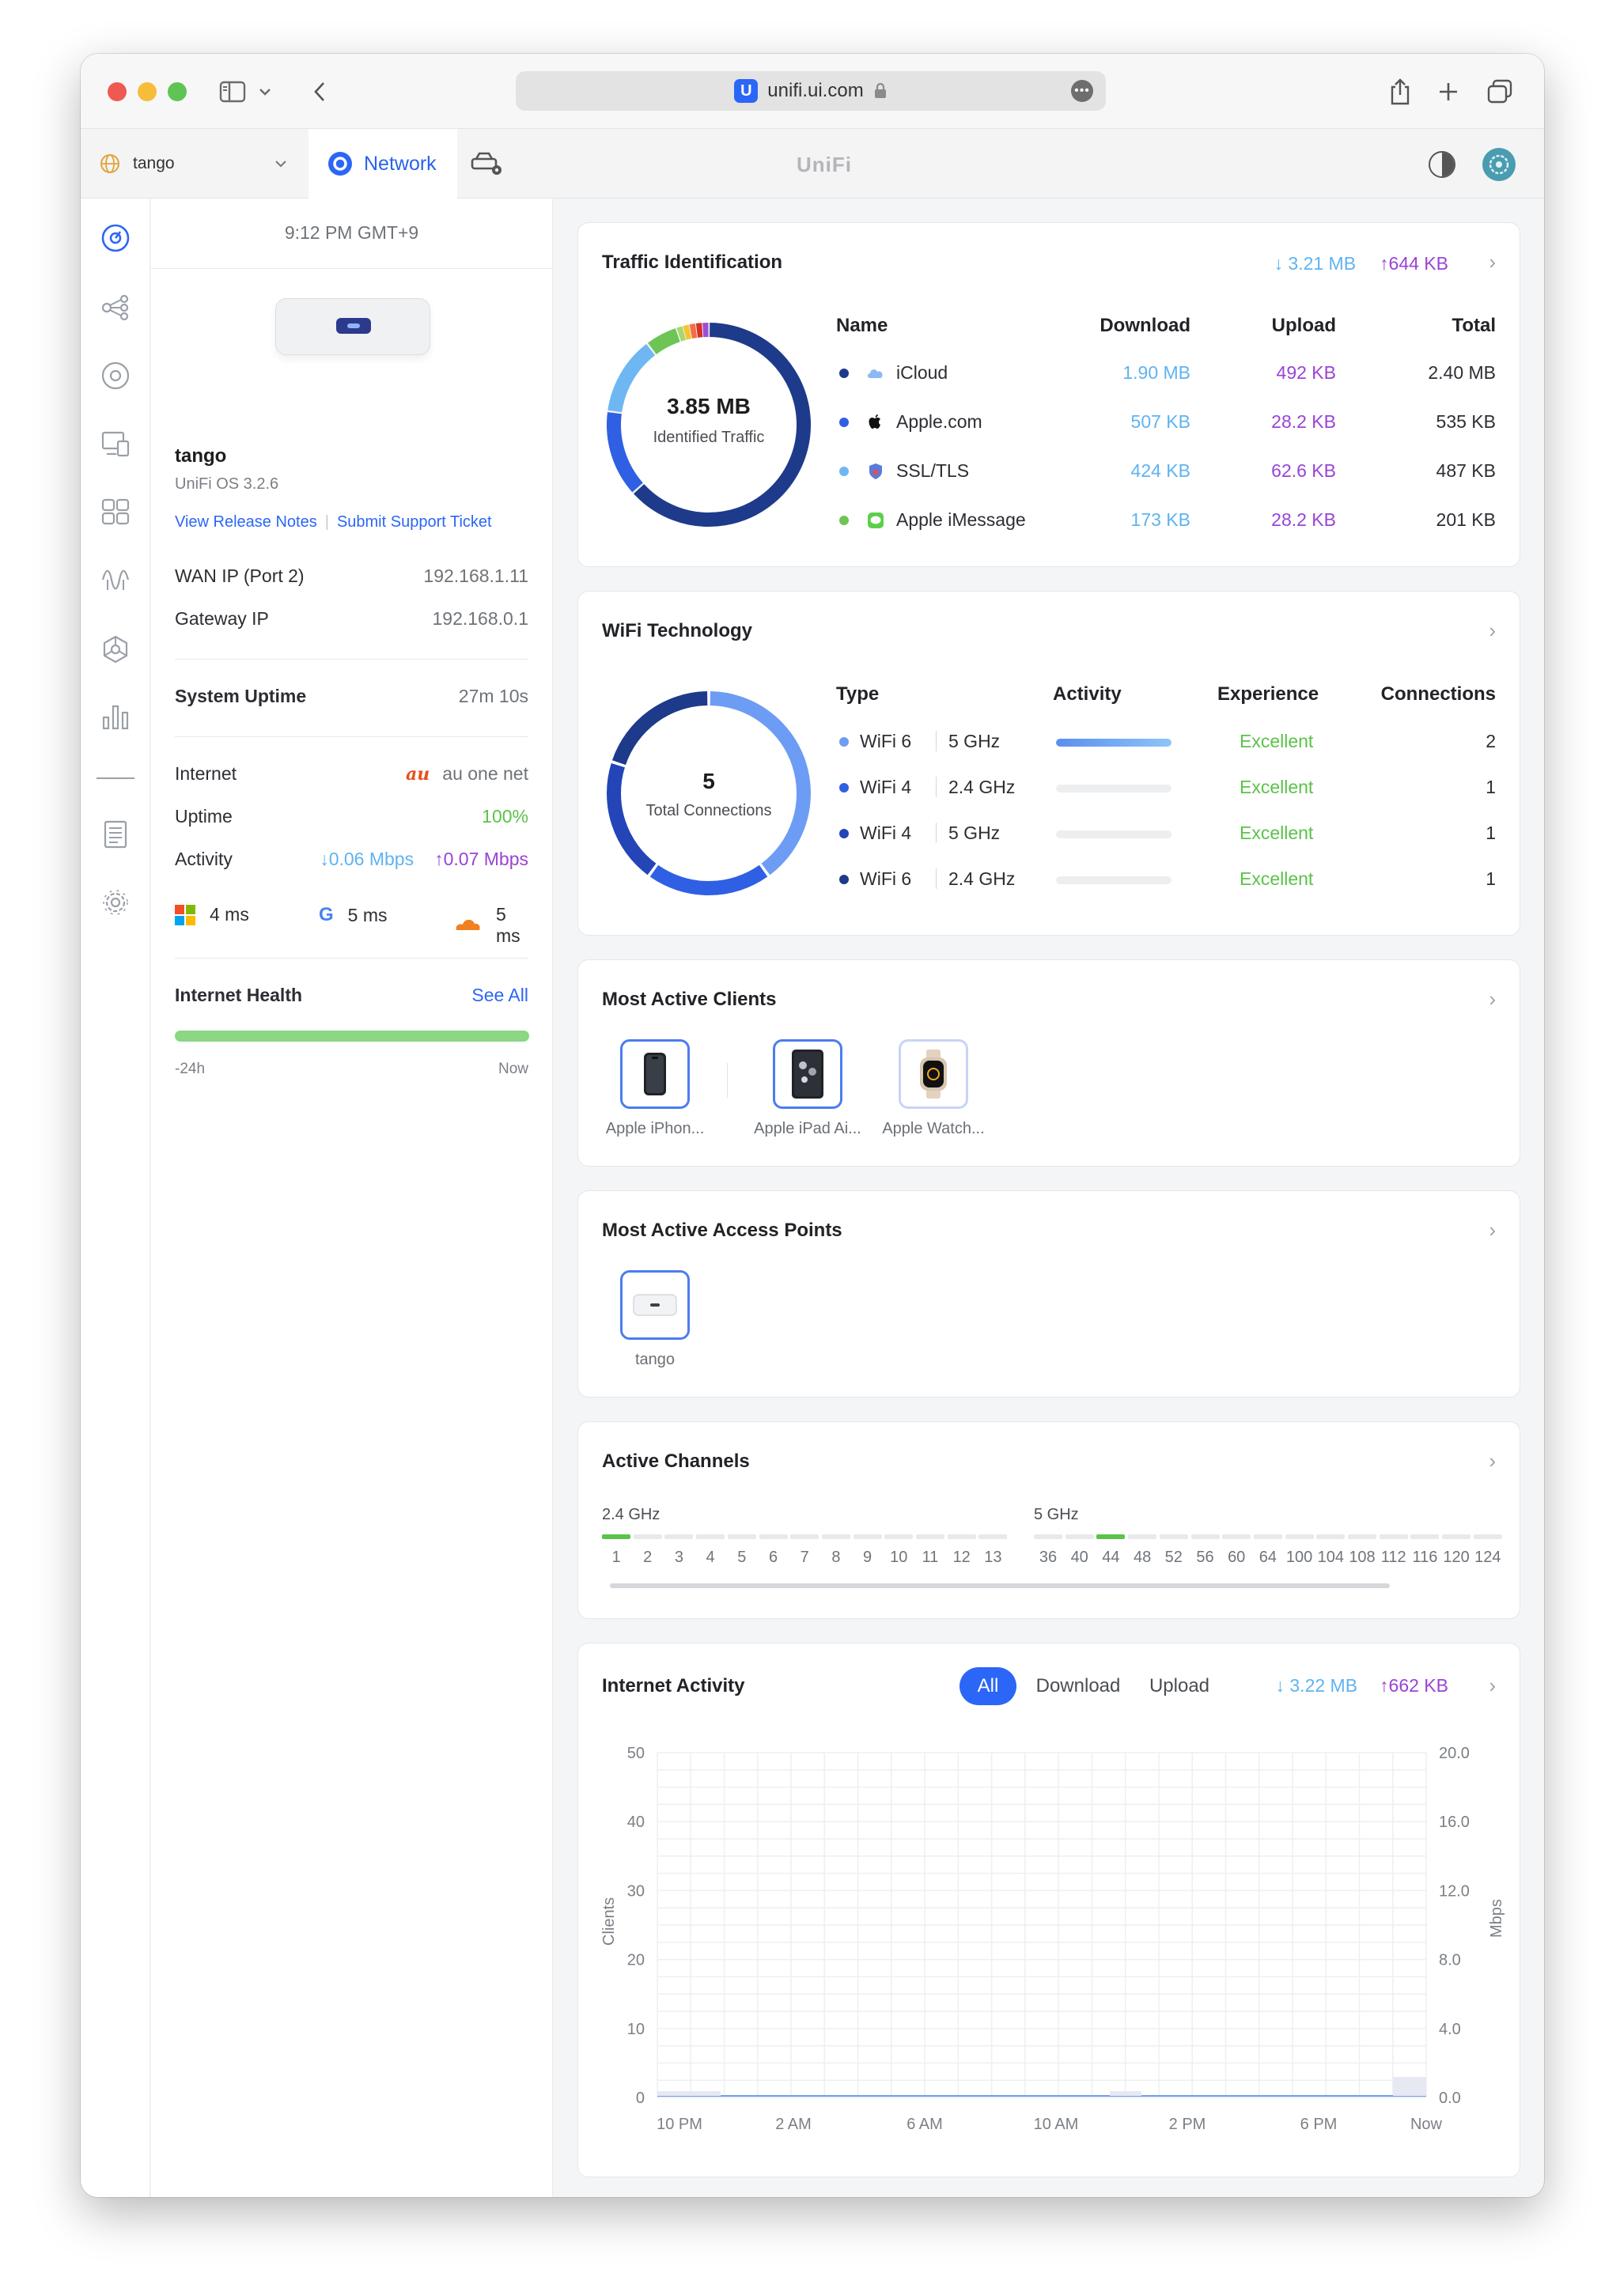  Describe the element at coordinates (1048, 1558) in the screenshot. I see `channel-5-label: 36` at that location.